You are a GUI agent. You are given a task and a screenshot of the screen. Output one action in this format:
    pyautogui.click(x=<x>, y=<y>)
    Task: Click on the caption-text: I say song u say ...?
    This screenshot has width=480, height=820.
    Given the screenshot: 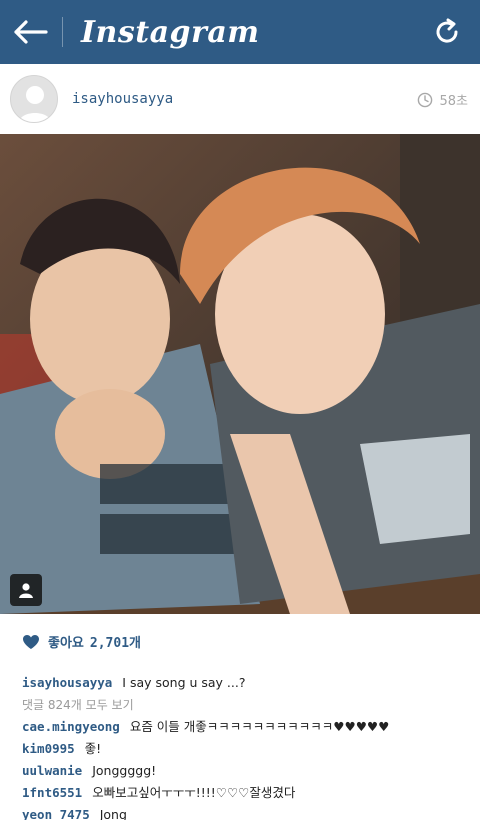 What is the action you would take?
    pyautogui.click(x=184, y=682)
    